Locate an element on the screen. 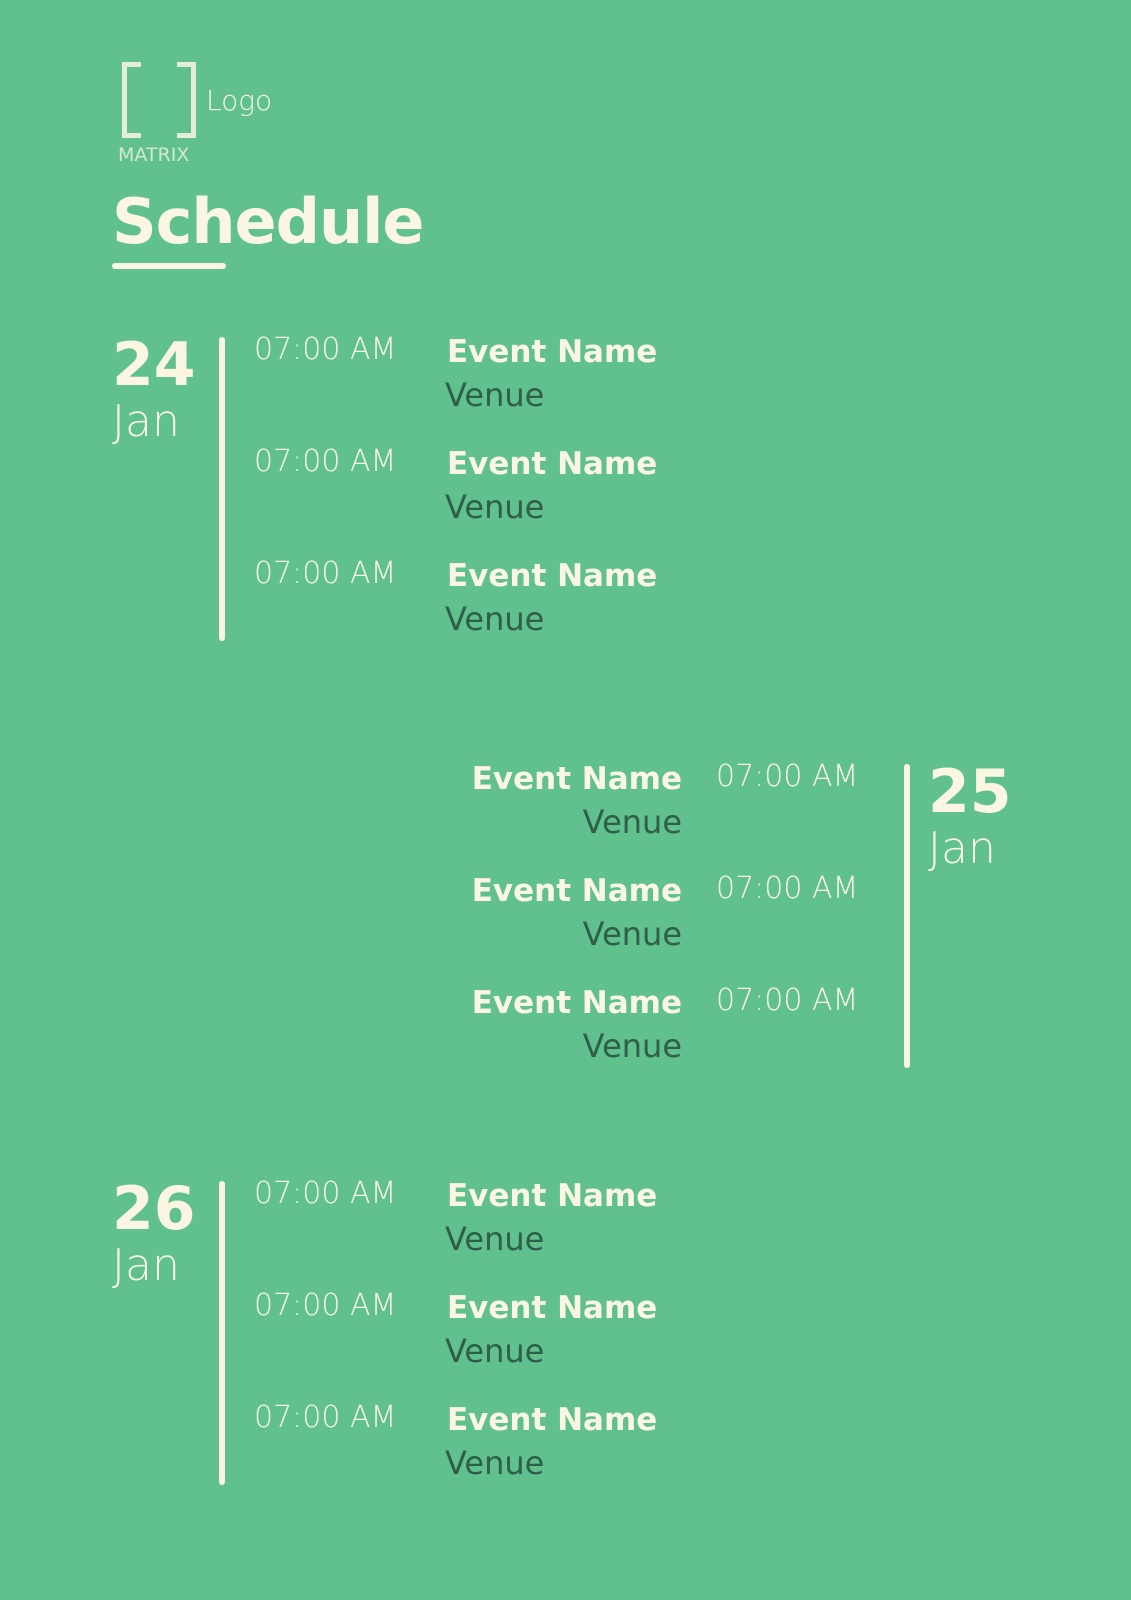  logo-text: Logo is located at coordinates (239, 100).